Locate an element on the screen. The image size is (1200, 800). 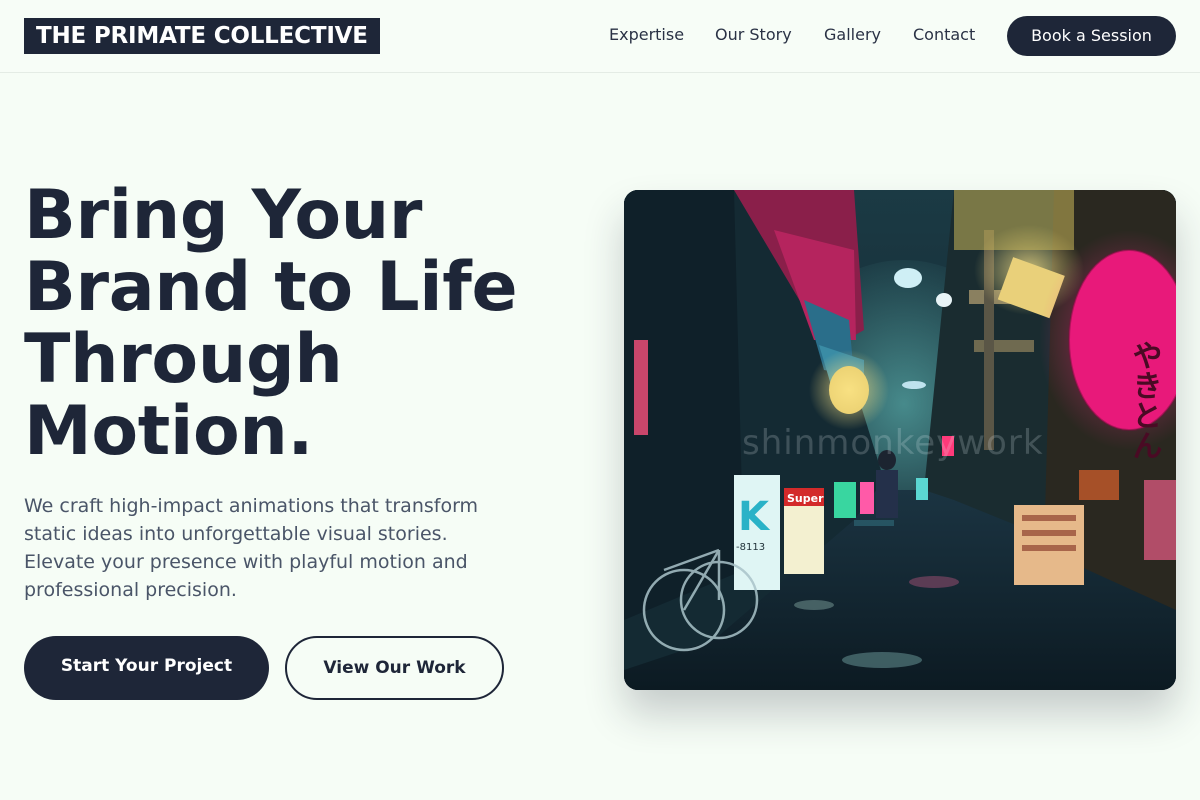
lantern-sign: やきとん is located at coordinates (1144, 400).